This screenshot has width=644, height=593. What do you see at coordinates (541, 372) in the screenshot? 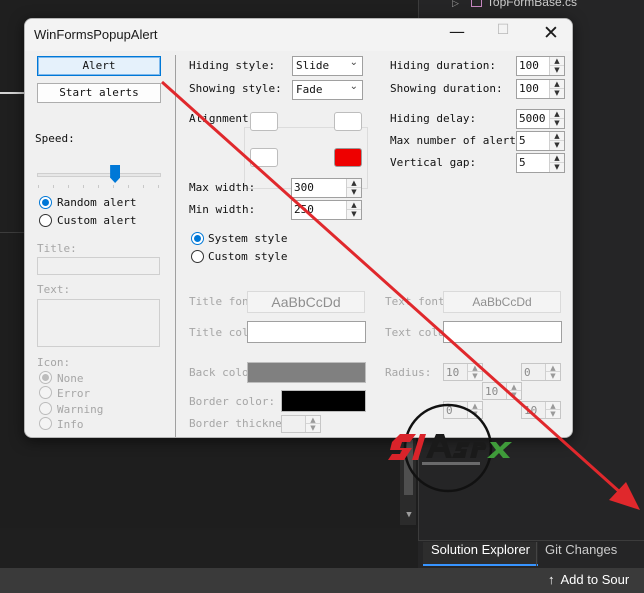
I see `radius-top-right-spinner: 0 ▲ ▼` at bounding box center [541, 372].